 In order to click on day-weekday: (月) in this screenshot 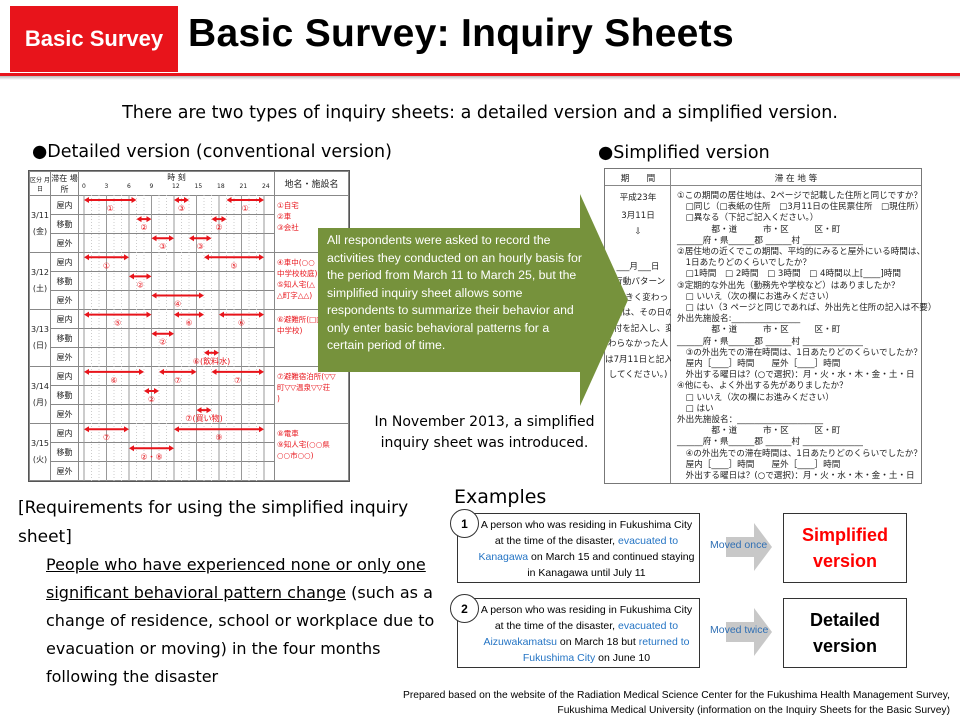, I will do `click(40, 402)`.